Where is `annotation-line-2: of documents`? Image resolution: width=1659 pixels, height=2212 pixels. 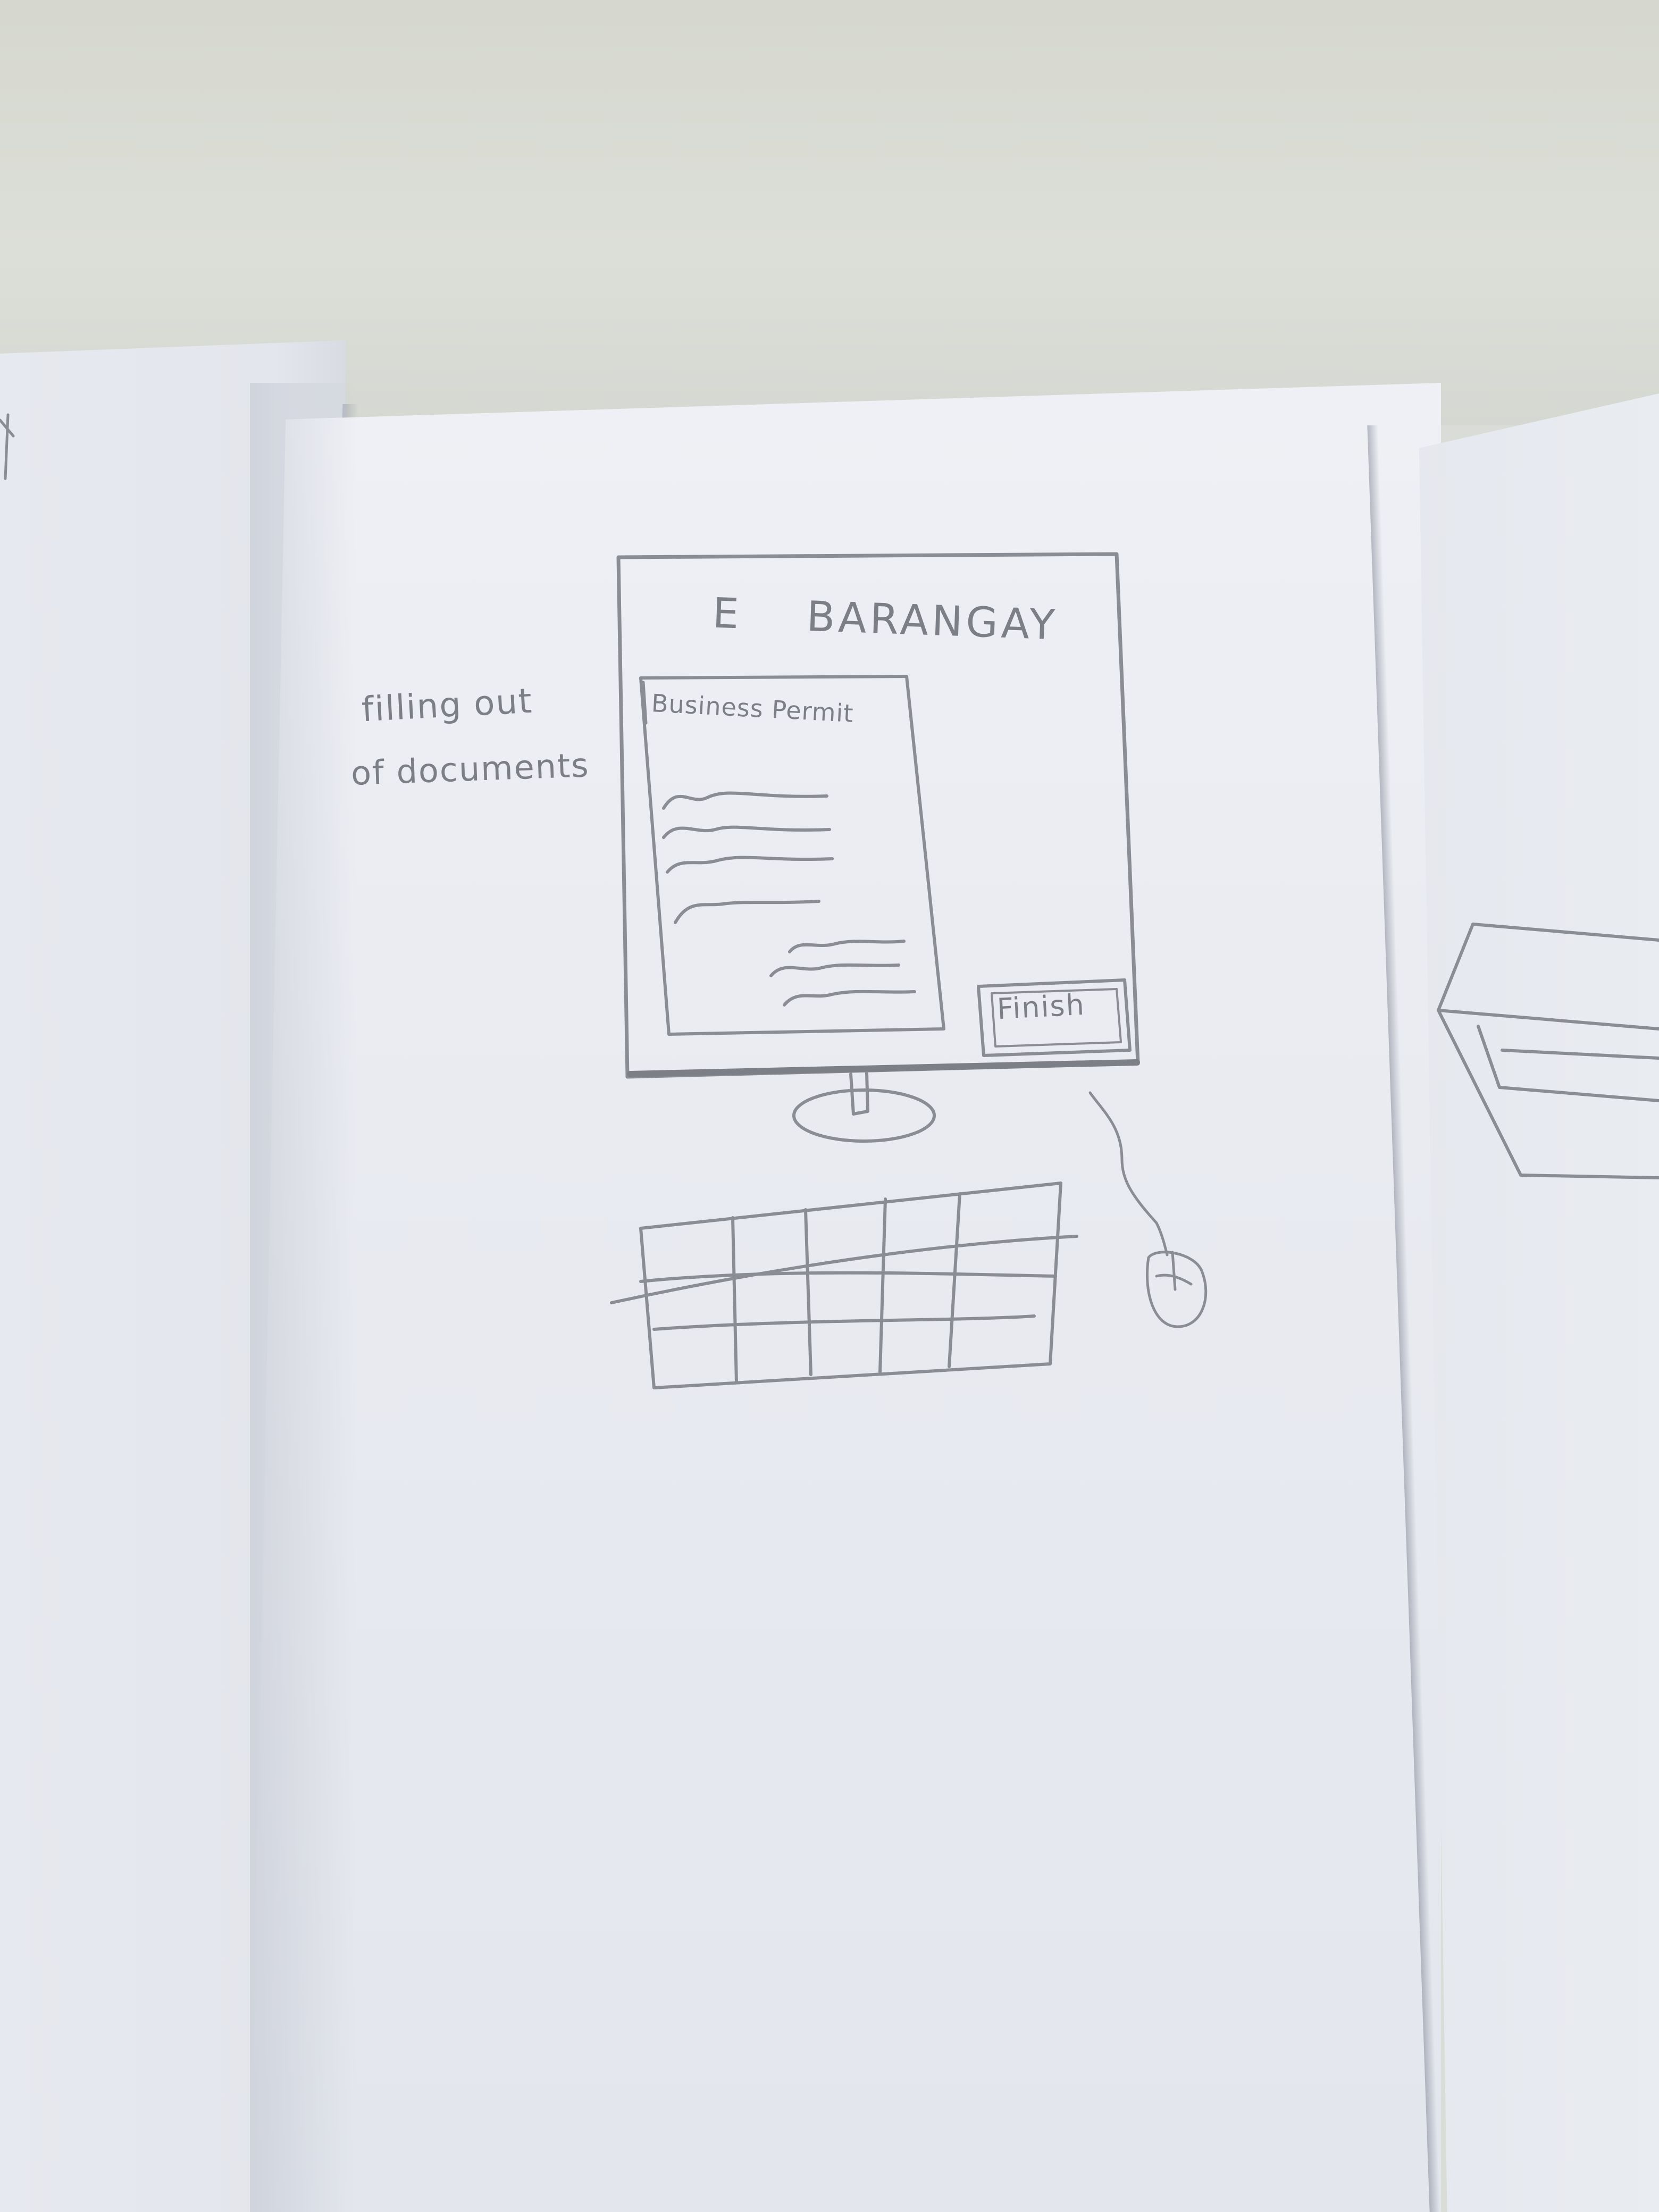
annotation-line-2: of documents is located at coordinates (470, 769).